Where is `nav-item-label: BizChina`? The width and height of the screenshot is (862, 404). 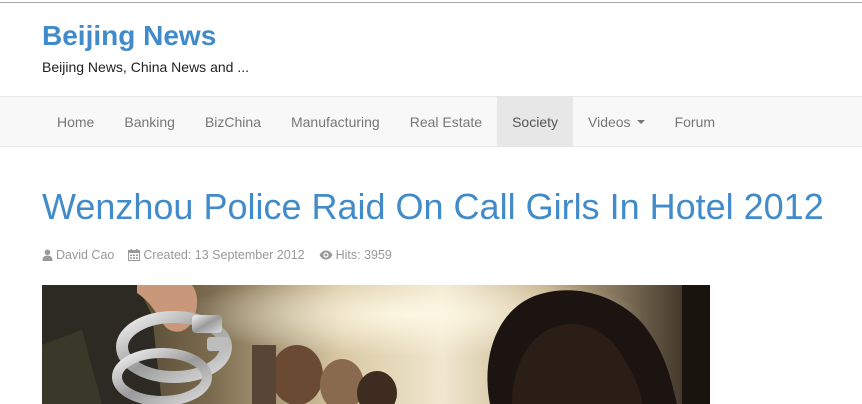
nav-item-label: BizChina is located at coordinates (232, 122).